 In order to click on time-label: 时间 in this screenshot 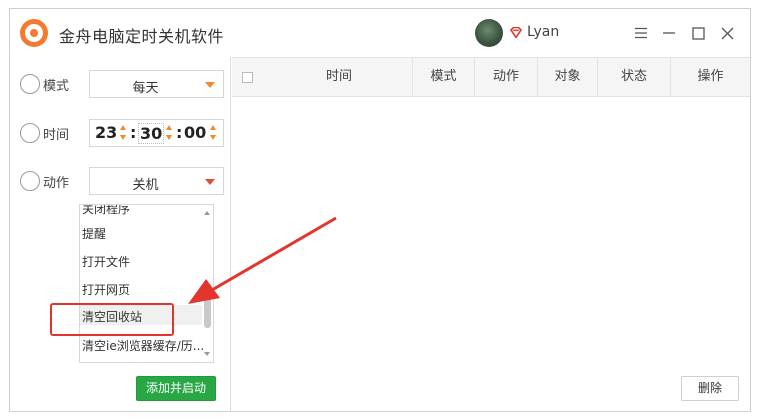, I will do `click(56, 135)`.